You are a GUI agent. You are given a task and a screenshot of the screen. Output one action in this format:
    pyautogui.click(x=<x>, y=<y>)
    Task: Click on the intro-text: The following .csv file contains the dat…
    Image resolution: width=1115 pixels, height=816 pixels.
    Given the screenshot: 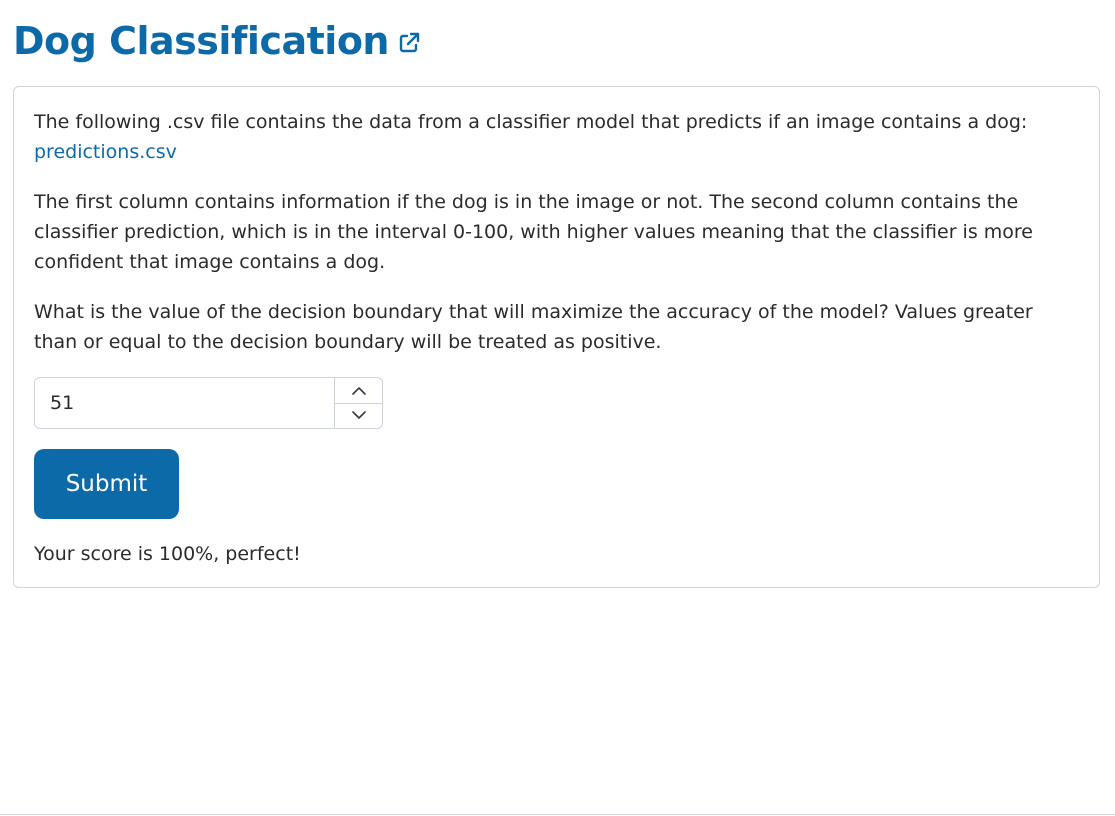 What is the action you would take?
    pyautogui.click(x=531, y=122)
    